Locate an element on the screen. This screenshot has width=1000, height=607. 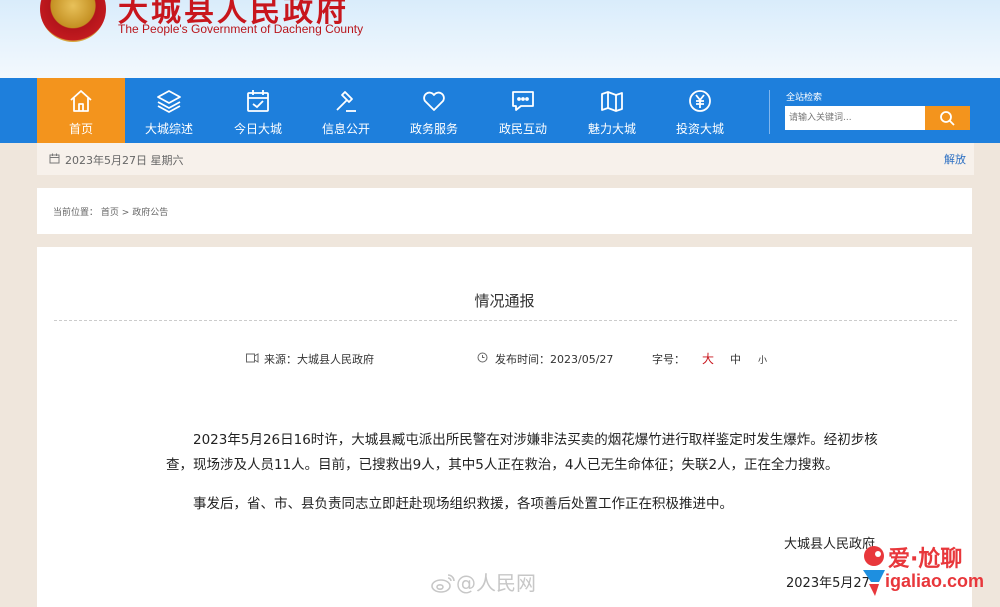
breadcrumb-current: 政府公告 is located at coordinates (150, 213).